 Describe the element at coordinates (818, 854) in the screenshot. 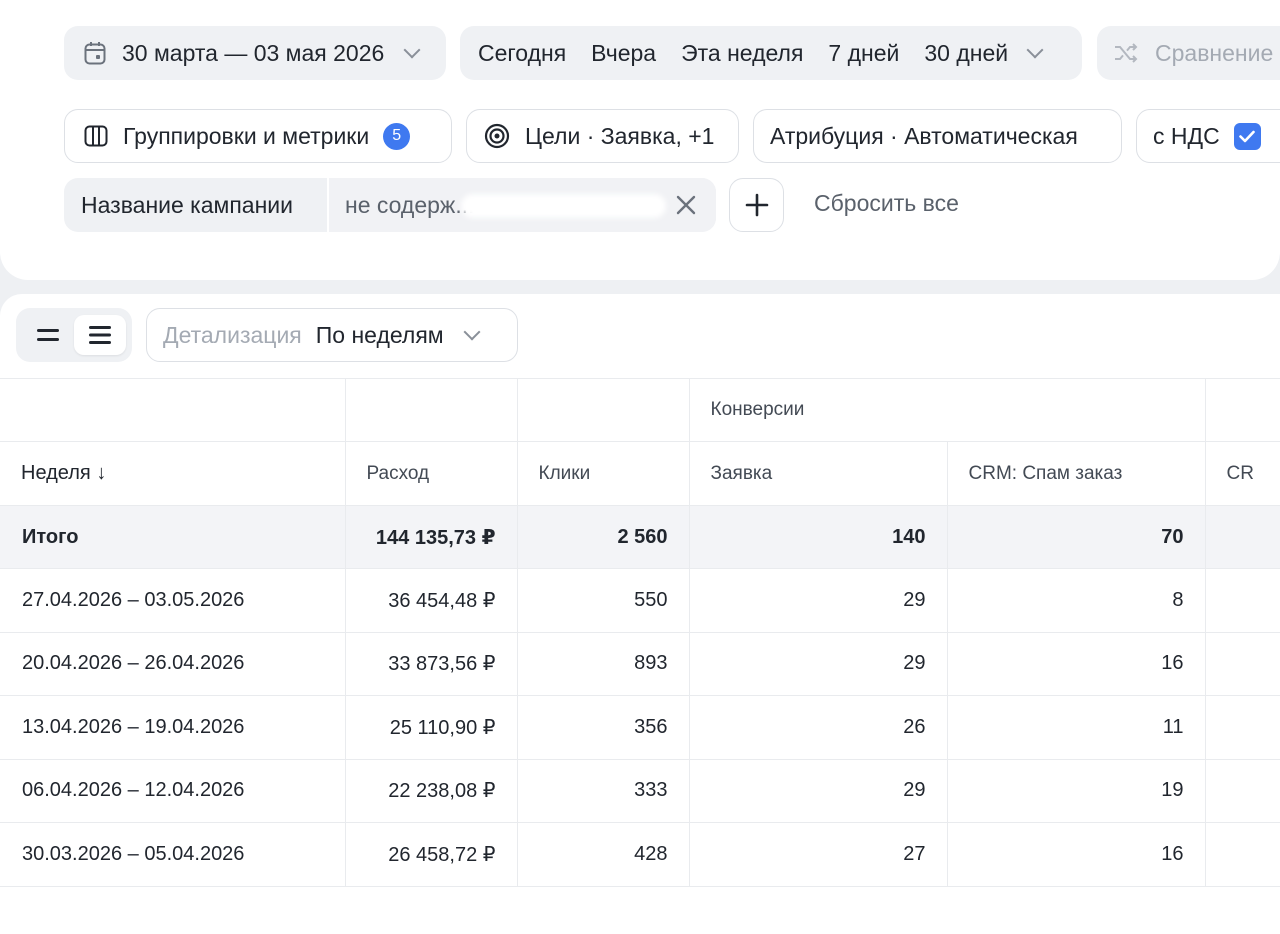

I see `row-lead: 27` at that location.